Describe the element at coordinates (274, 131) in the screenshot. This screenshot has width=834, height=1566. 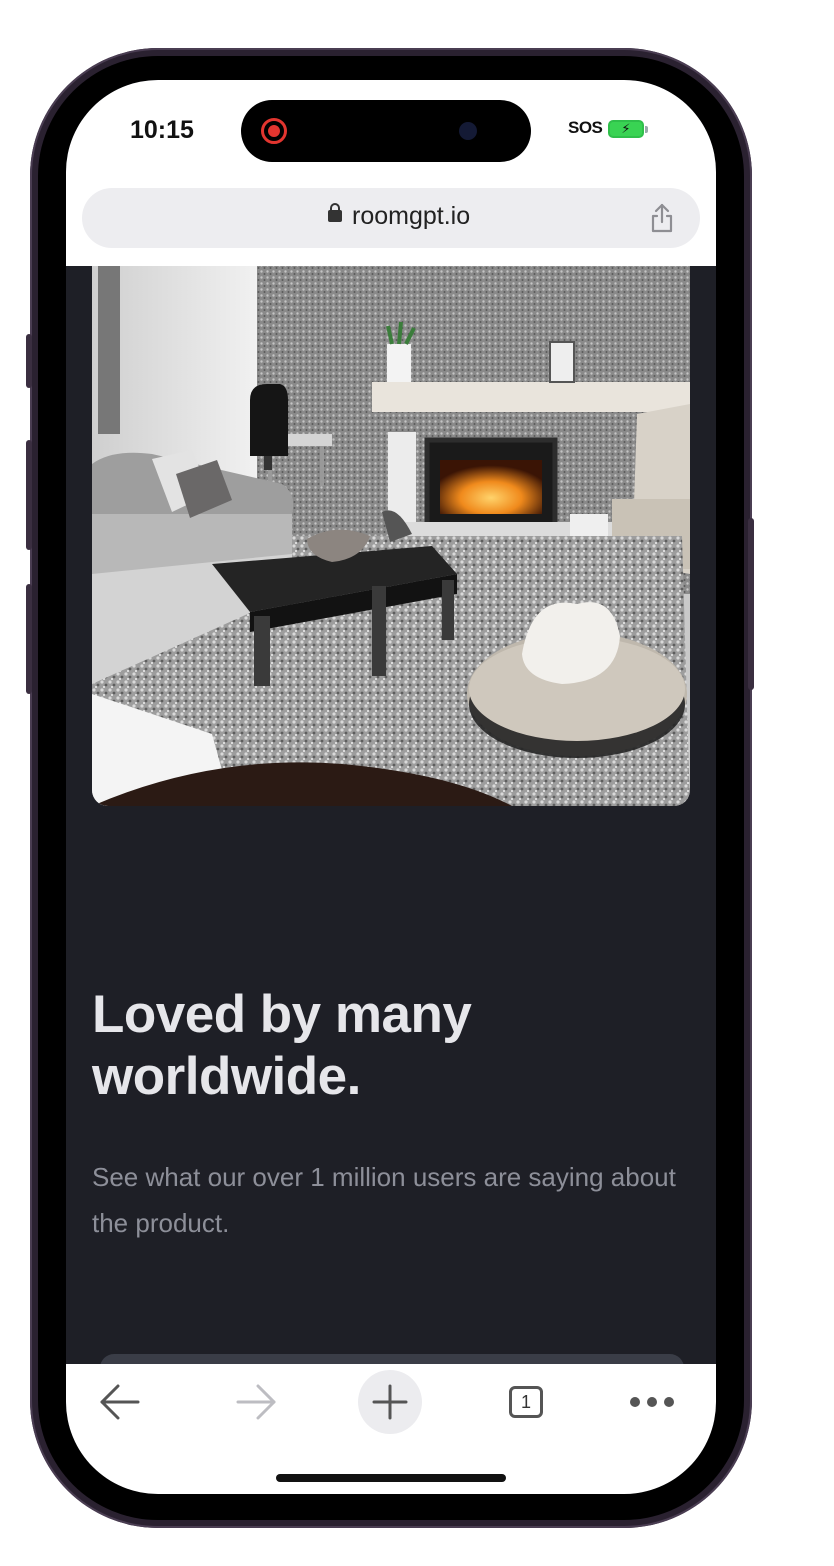
I see `screen-recording-icon` at that location.